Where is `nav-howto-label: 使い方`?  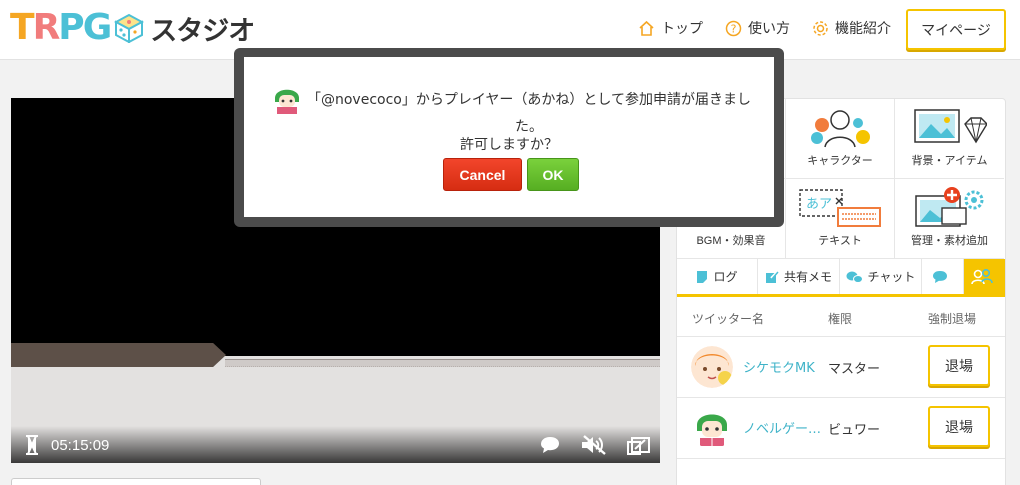
nav-howto-label: 使い方 is located at coordinates (769, 29).